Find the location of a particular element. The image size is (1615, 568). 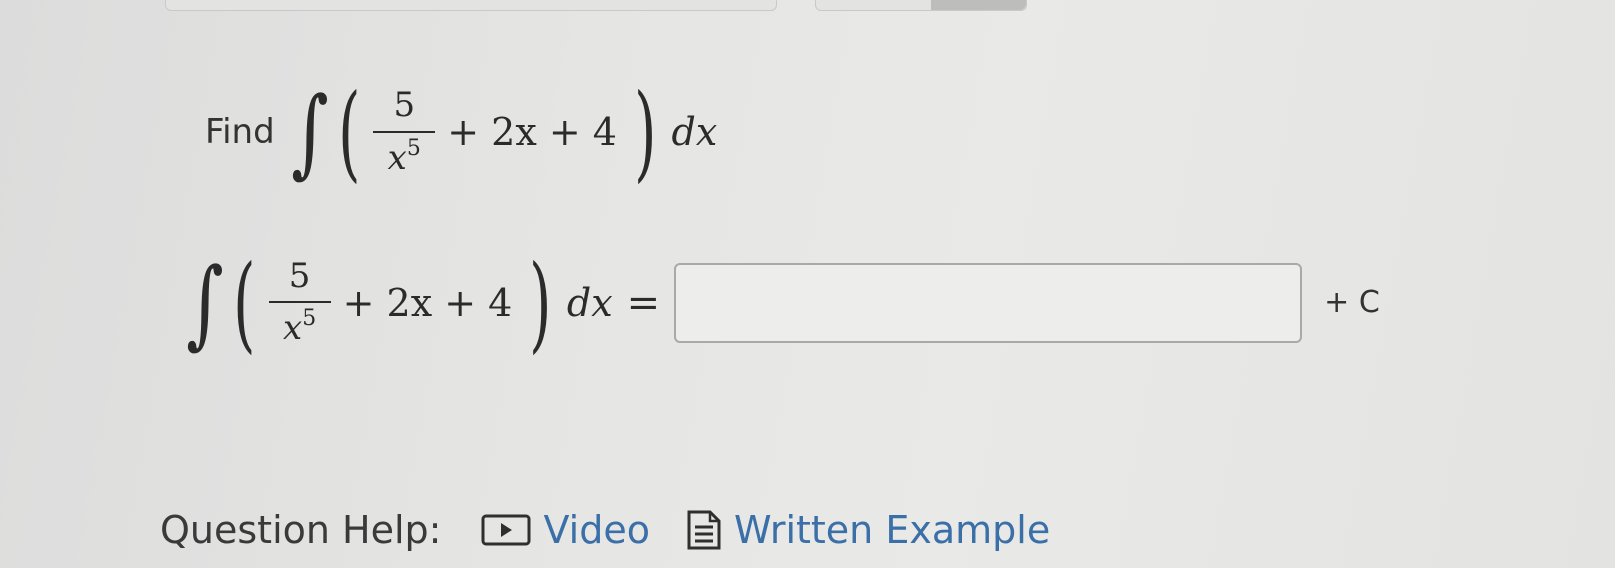

question-help: Question Help: Video Written Example is located at coordinates (623, 530).